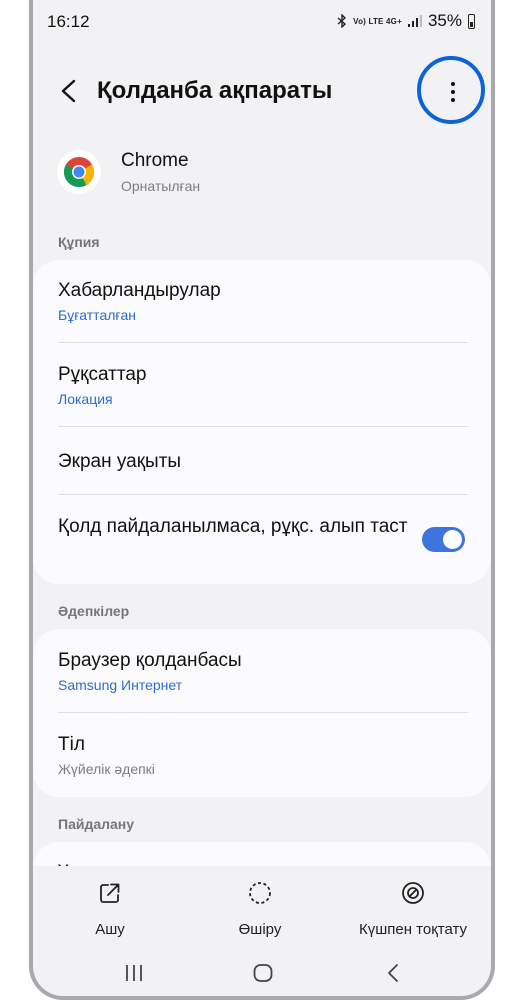 This screenshot has height=1000, width=525. Describe the element at coordinates (262, 22) in the screenshot. I see `status-bar: 16:12 Vo) LTE 4G+ 35%` at that location.